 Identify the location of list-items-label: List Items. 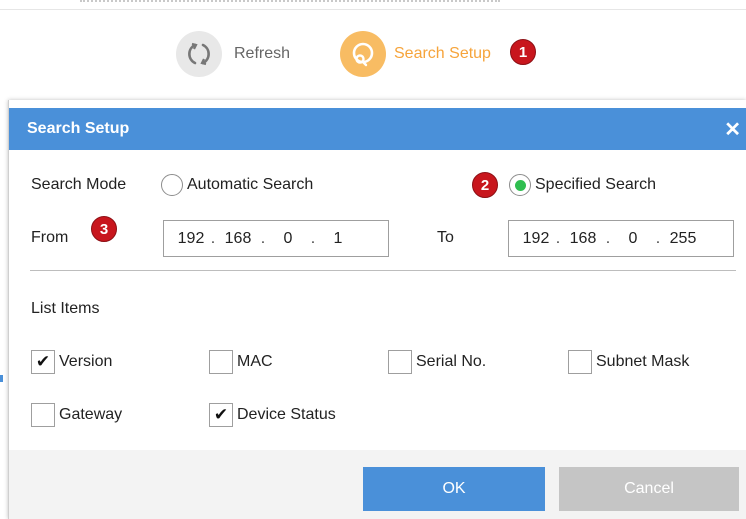
(65, 308).